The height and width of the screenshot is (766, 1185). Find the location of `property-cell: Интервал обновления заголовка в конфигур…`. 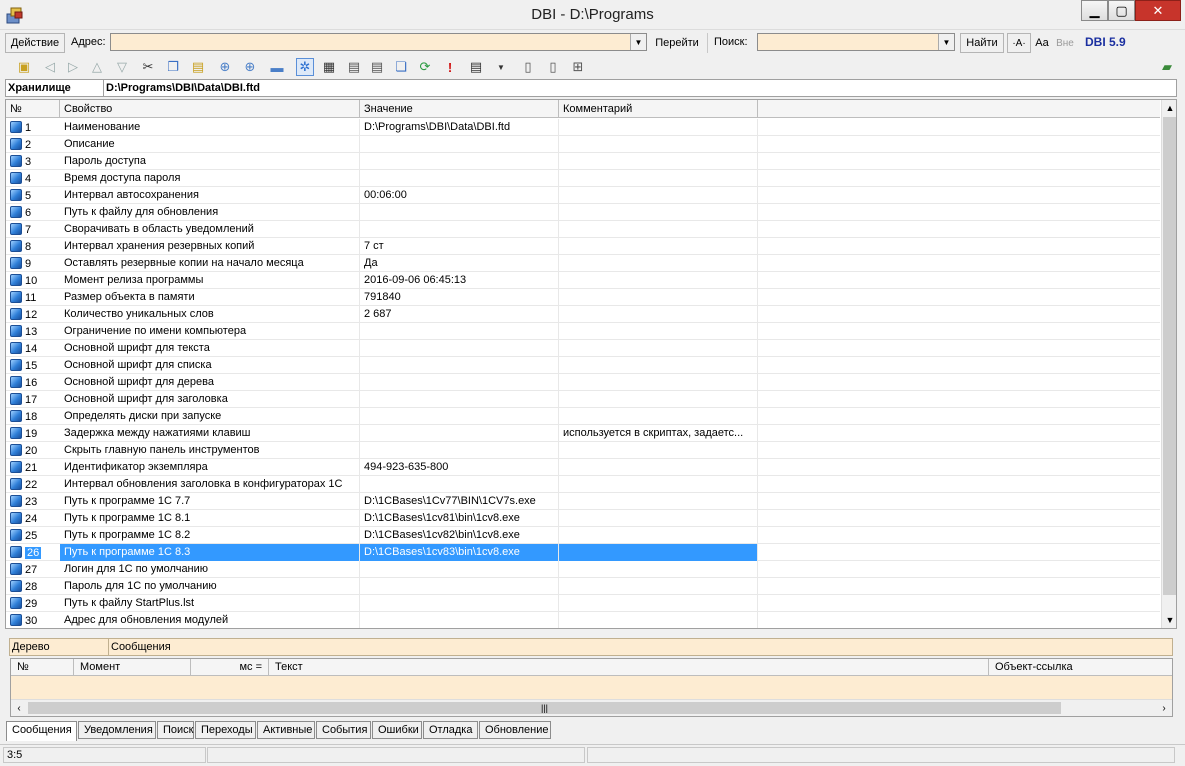

property-cell: Интервал обновления заголовка в конфигур… is located at coordinates (210, 484).